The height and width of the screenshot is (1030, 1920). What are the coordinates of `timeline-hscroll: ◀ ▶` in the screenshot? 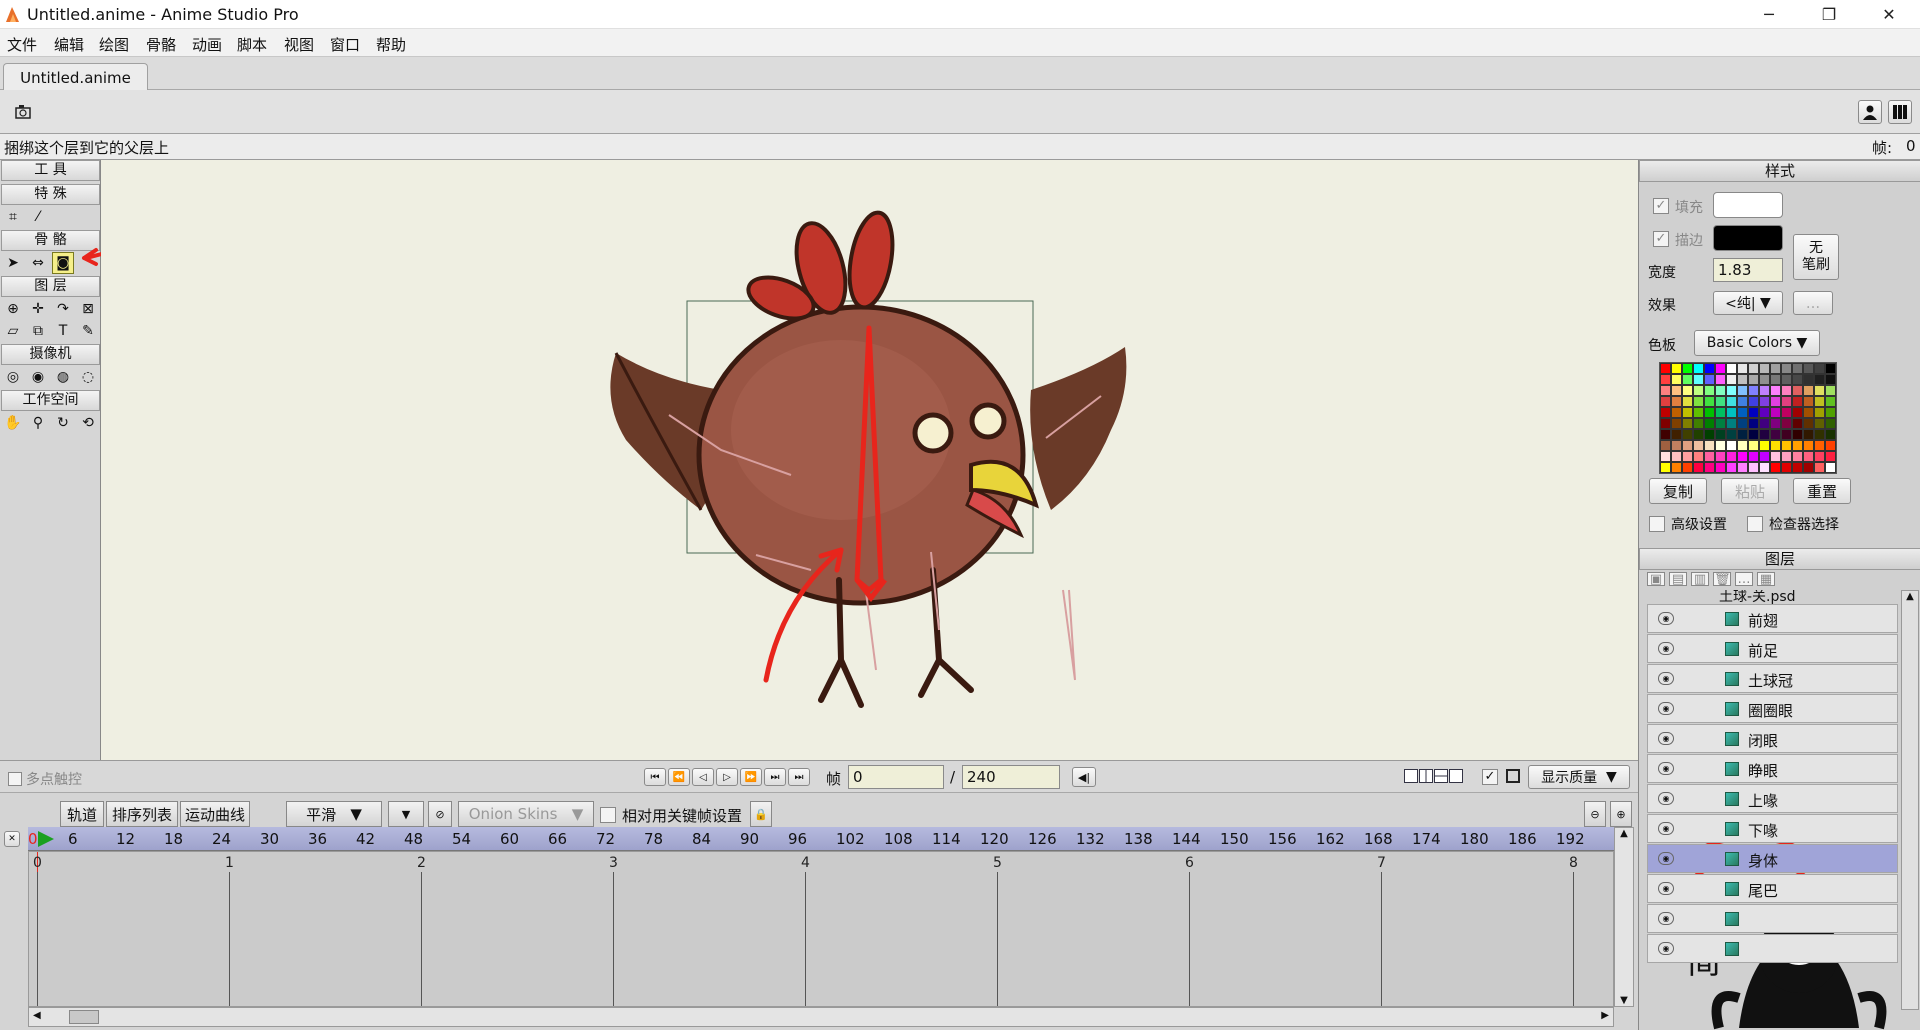 It's located at (821, 1017).